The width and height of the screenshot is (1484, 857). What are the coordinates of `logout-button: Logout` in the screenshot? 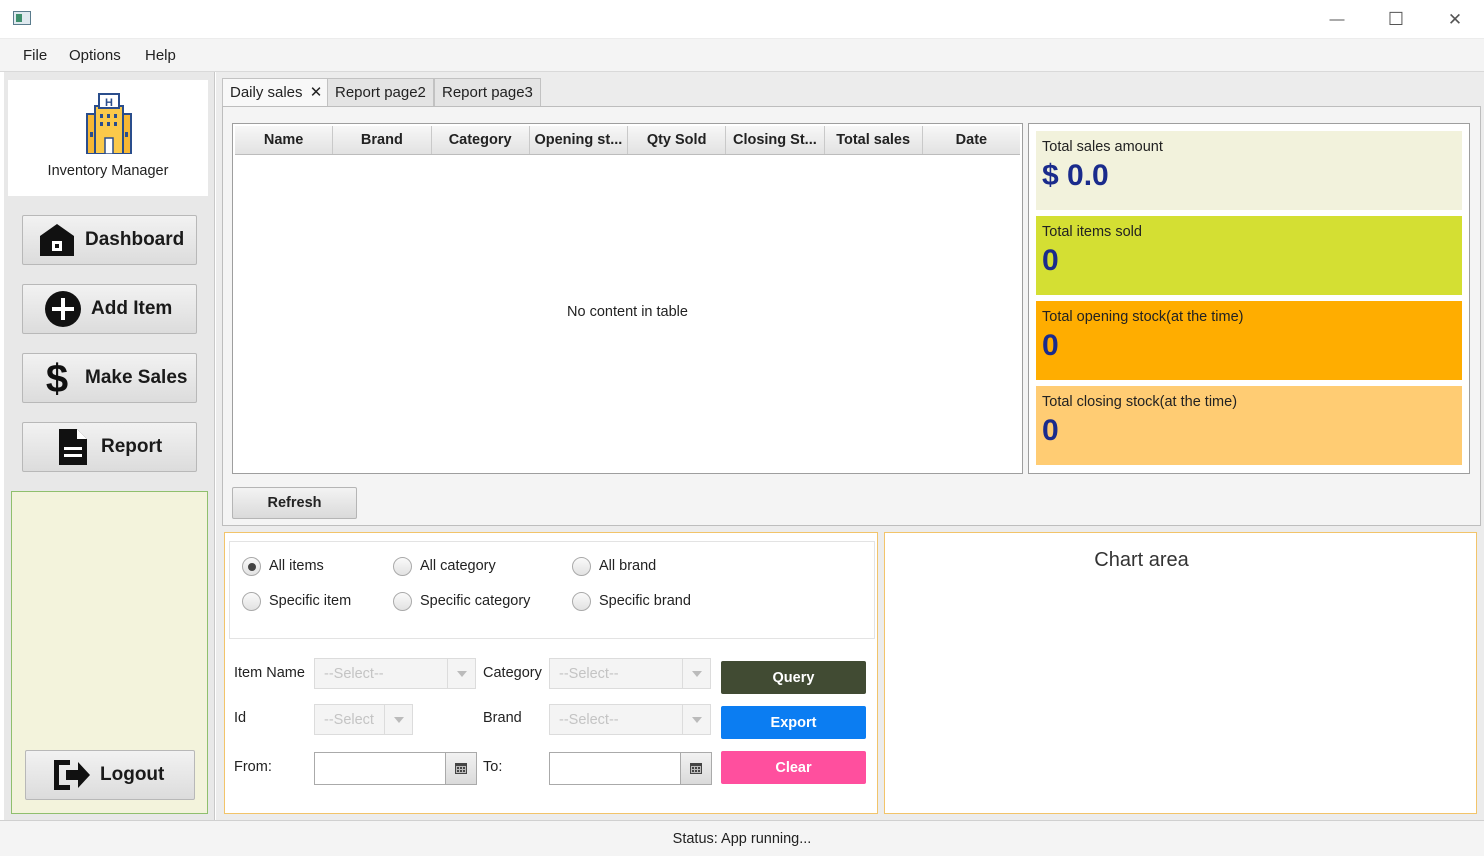 It's located at (110, 775).